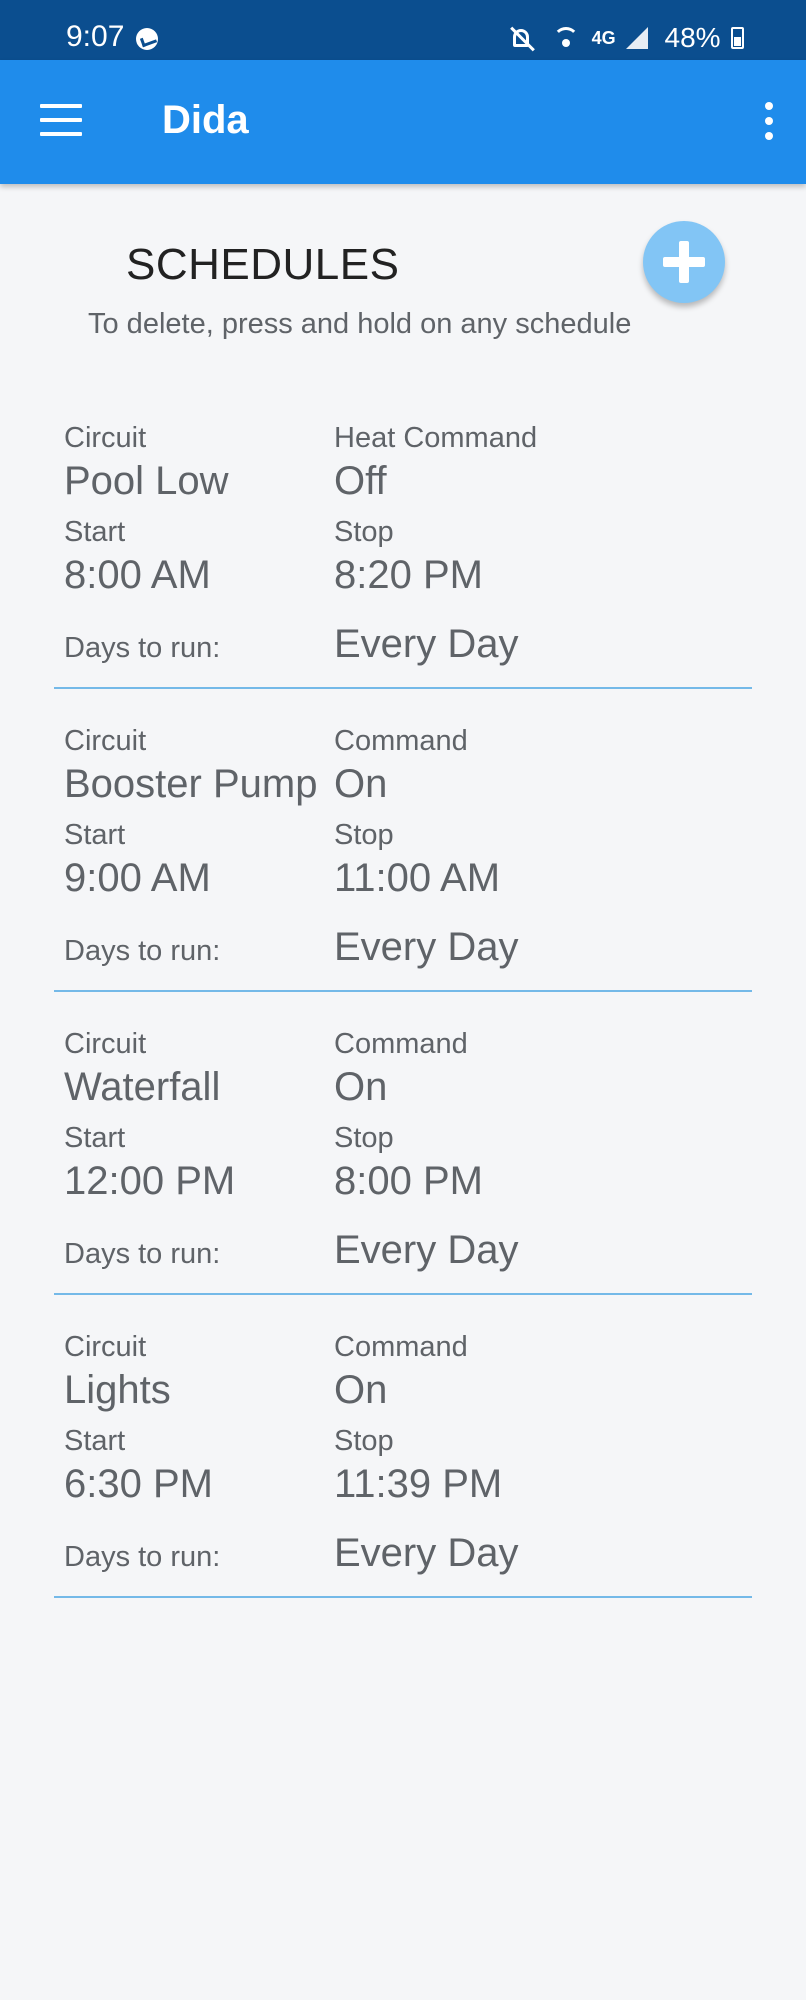 Image resolution: width=806 pixels, height=2000 pixels. What do you see at coordinates (637, 38) in the screenshot?
I see `signal-icon` at bounding box center [637, 38].